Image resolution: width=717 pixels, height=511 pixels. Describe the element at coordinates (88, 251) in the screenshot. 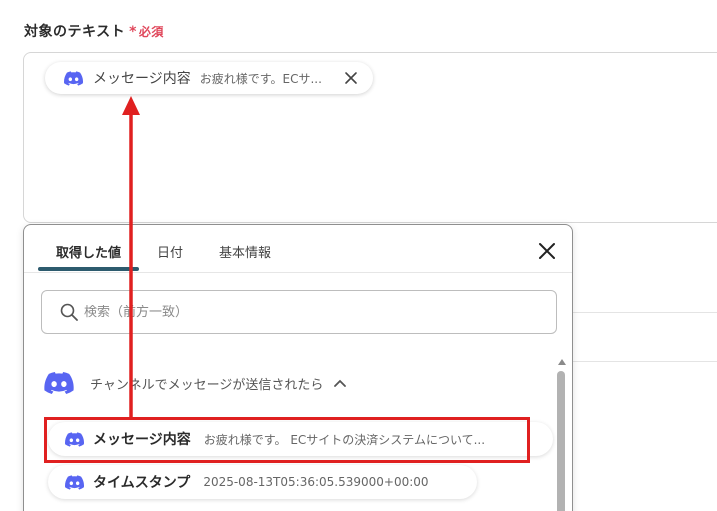

I see `tab-retrieved-values: 取得した値` at that location.